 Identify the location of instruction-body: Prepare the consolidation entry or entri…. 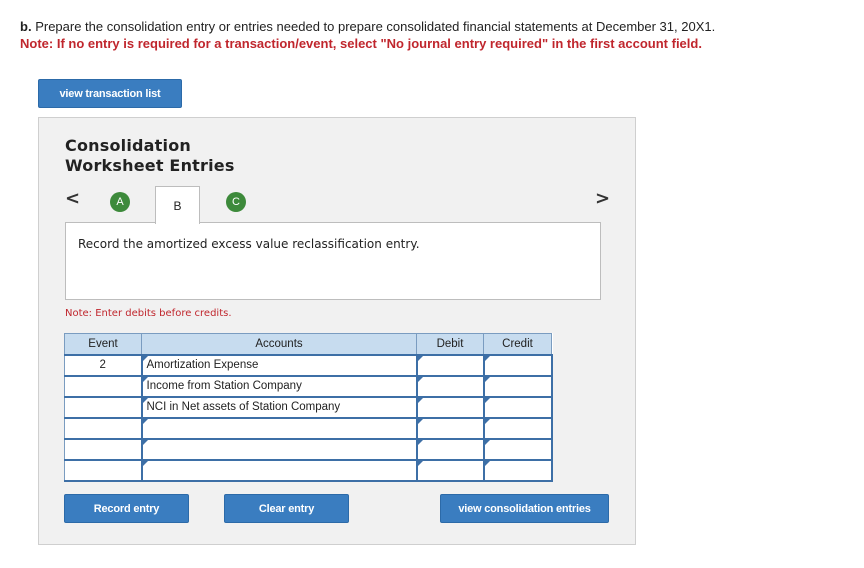
(375, 26).